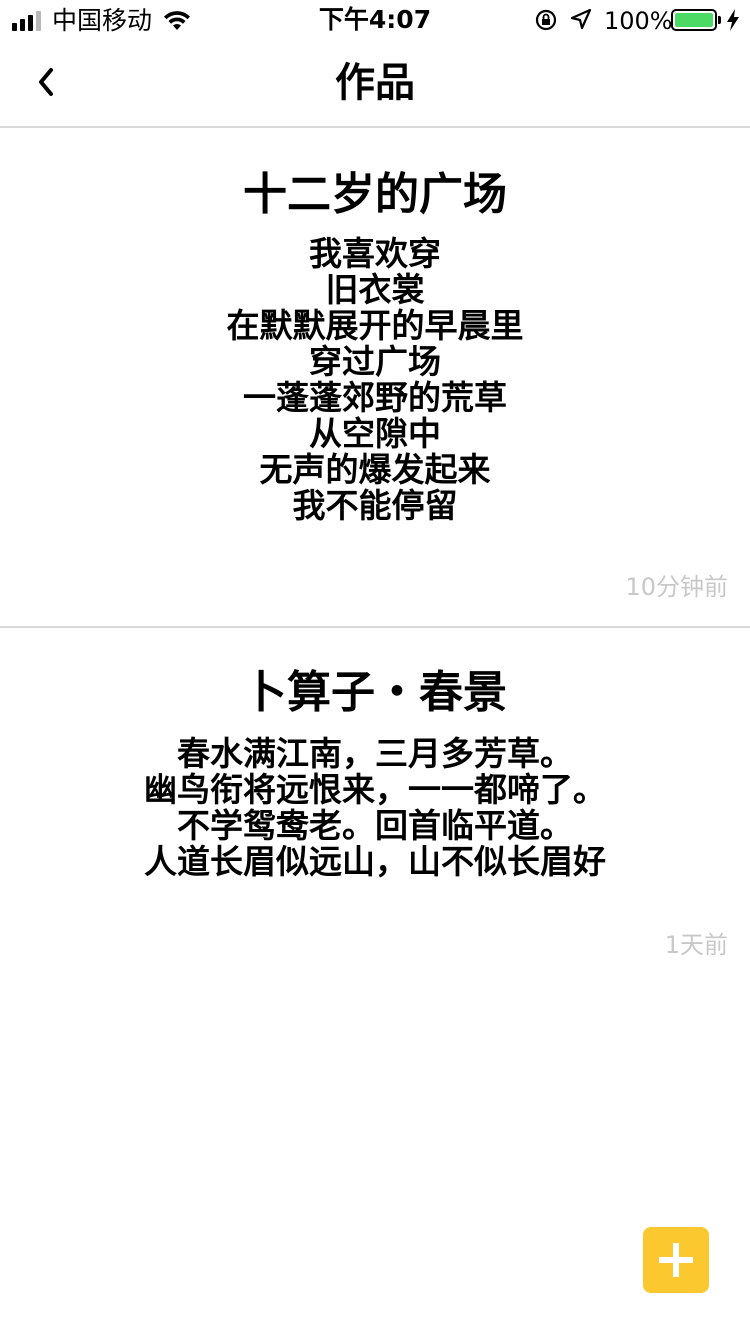 Image resolution: width=750 pixels, height=1334 pixels. I want to click on poem-title: 卜算子・春景, so click(375, 692).